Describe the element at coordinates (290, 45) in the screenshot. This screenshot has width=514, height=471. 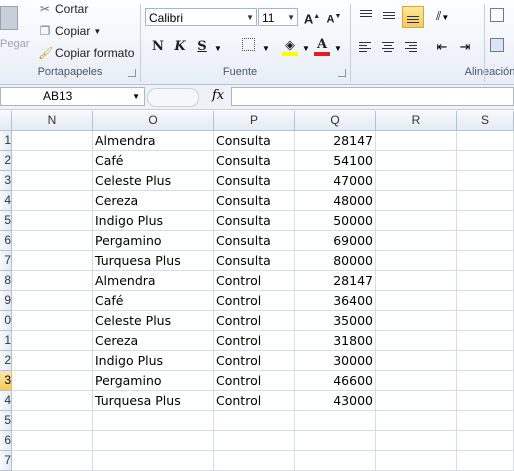
I see `fill-color-button: ◈` at that location.